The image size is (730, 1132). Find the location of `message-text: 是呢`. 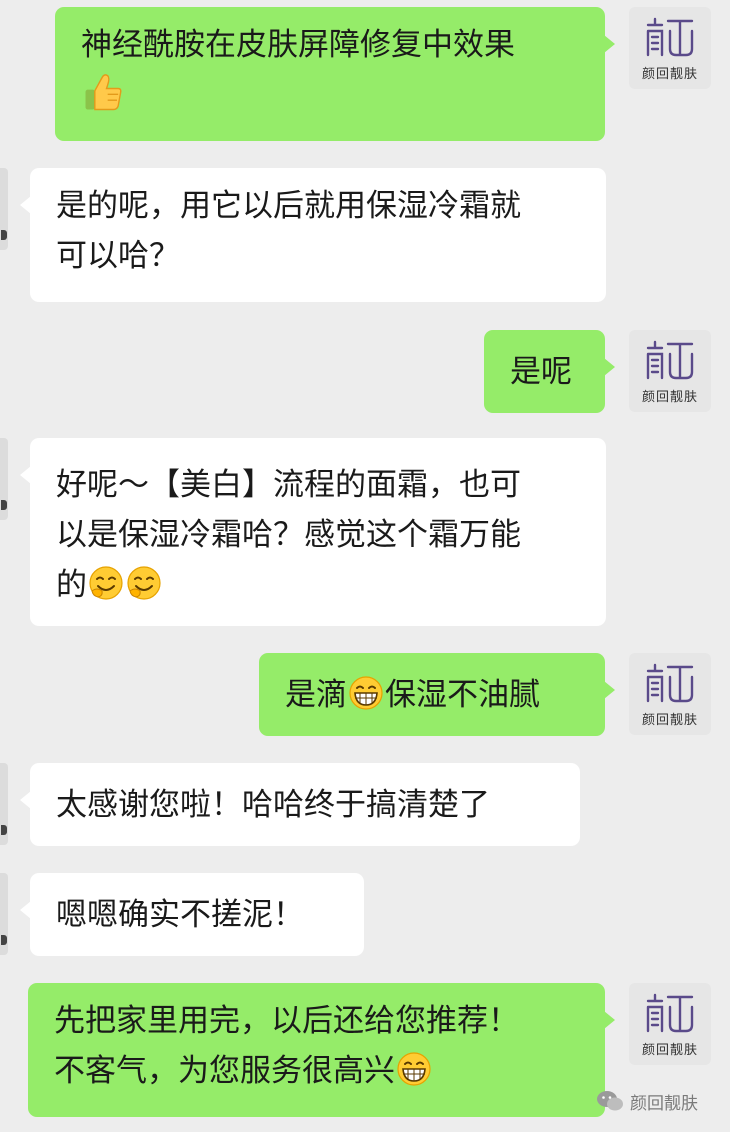

message-text: 是呢 is located at coordinates (541, 372).